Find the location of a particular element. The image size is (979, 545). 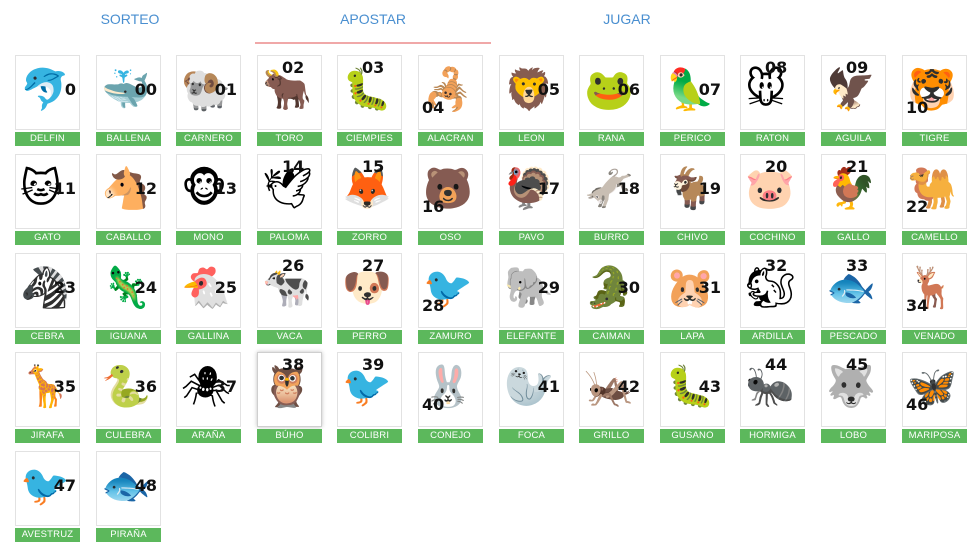

animal-image: 🐷 20 is located at coordinates (772, 191).